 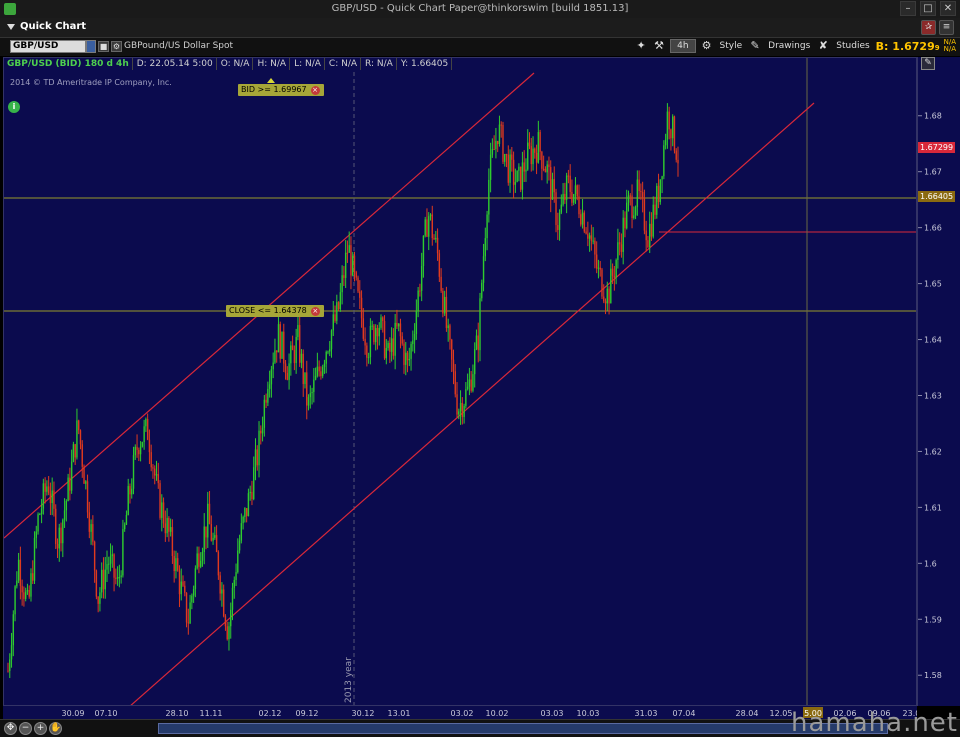 What do you see at coordinates (933, 675) in the screenshot?
I see `y-tick-label: 1.58` at bounding box center [933, 675].